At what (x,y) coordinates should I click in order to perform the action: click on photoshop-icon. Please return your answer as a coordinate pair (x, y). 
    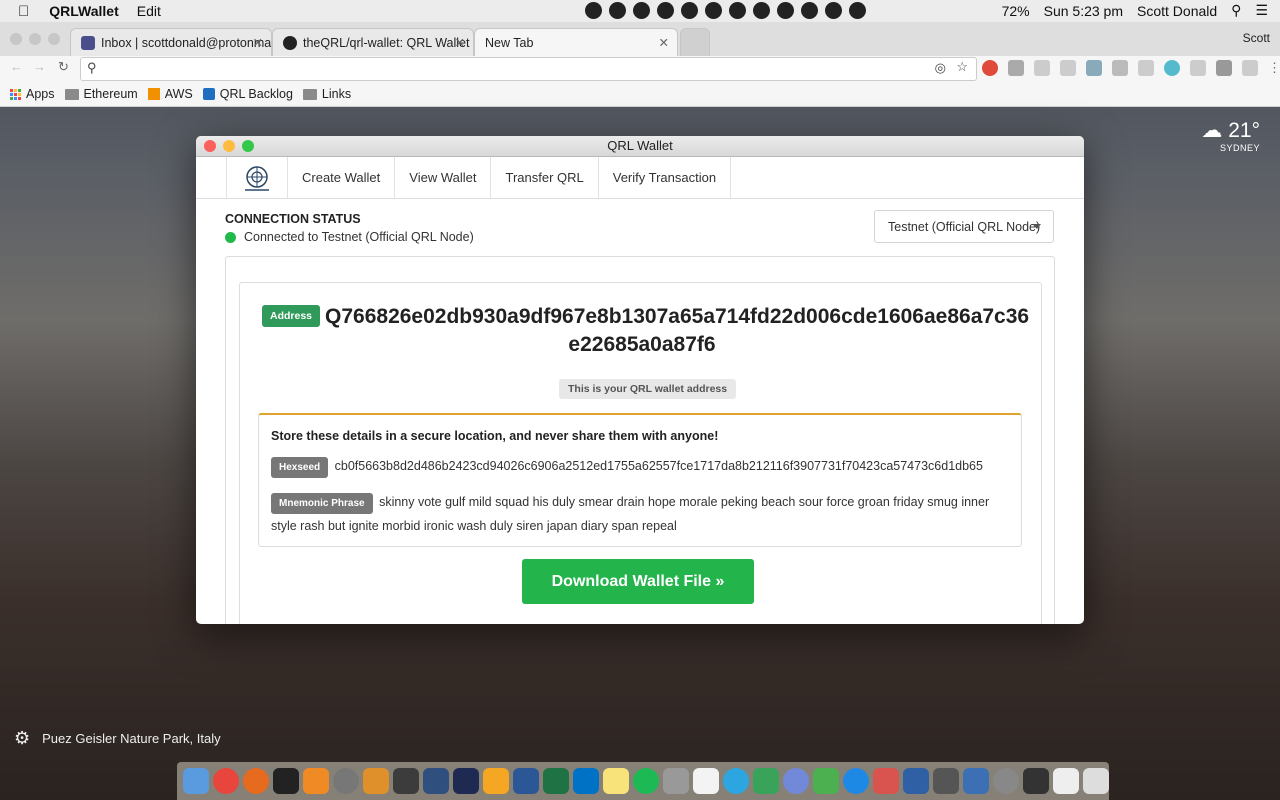
    Looking at the image, I should click on (466, 781).